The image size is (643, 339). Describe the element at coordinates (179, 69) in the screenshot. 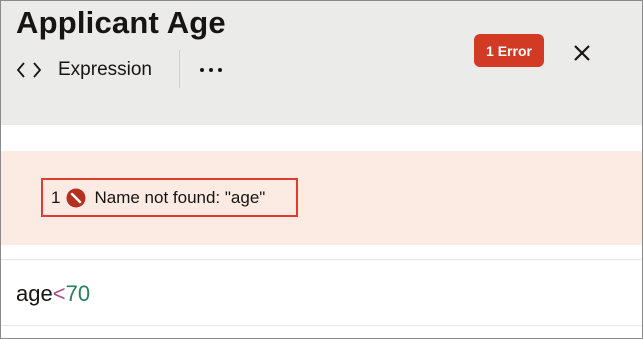

I see `toolbar-divider` at that location.